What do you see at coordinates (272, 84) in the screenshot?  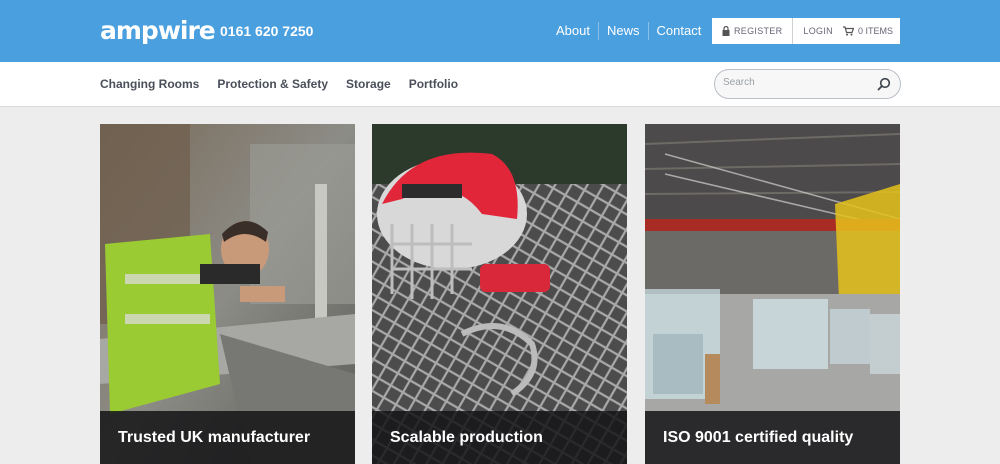 I see `nav-item-protection-safety: Protection & Safety` at bounding box center [272, 84].